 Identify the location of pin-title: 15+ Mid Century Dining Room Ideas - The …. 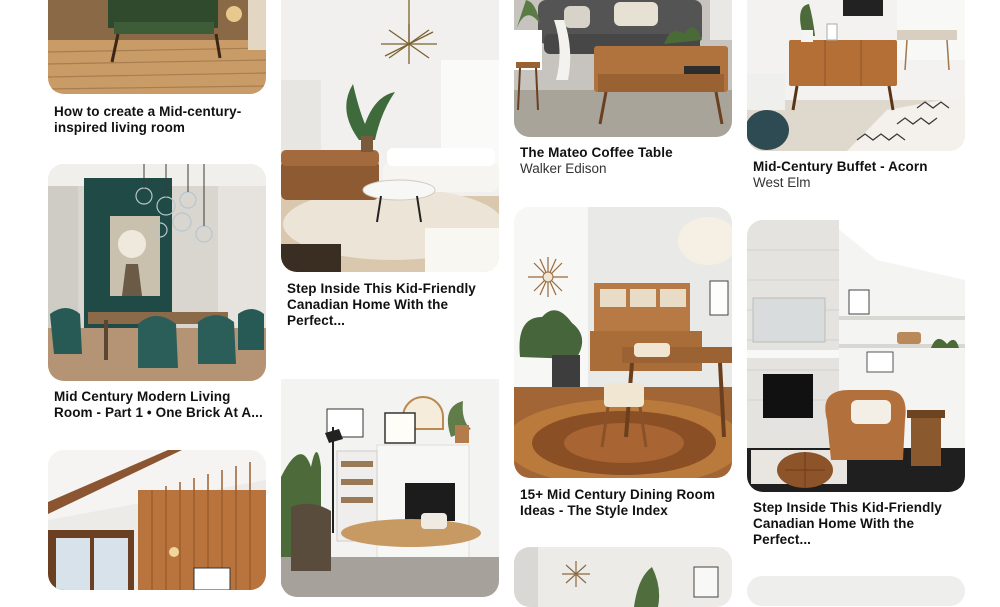
(626, 503).